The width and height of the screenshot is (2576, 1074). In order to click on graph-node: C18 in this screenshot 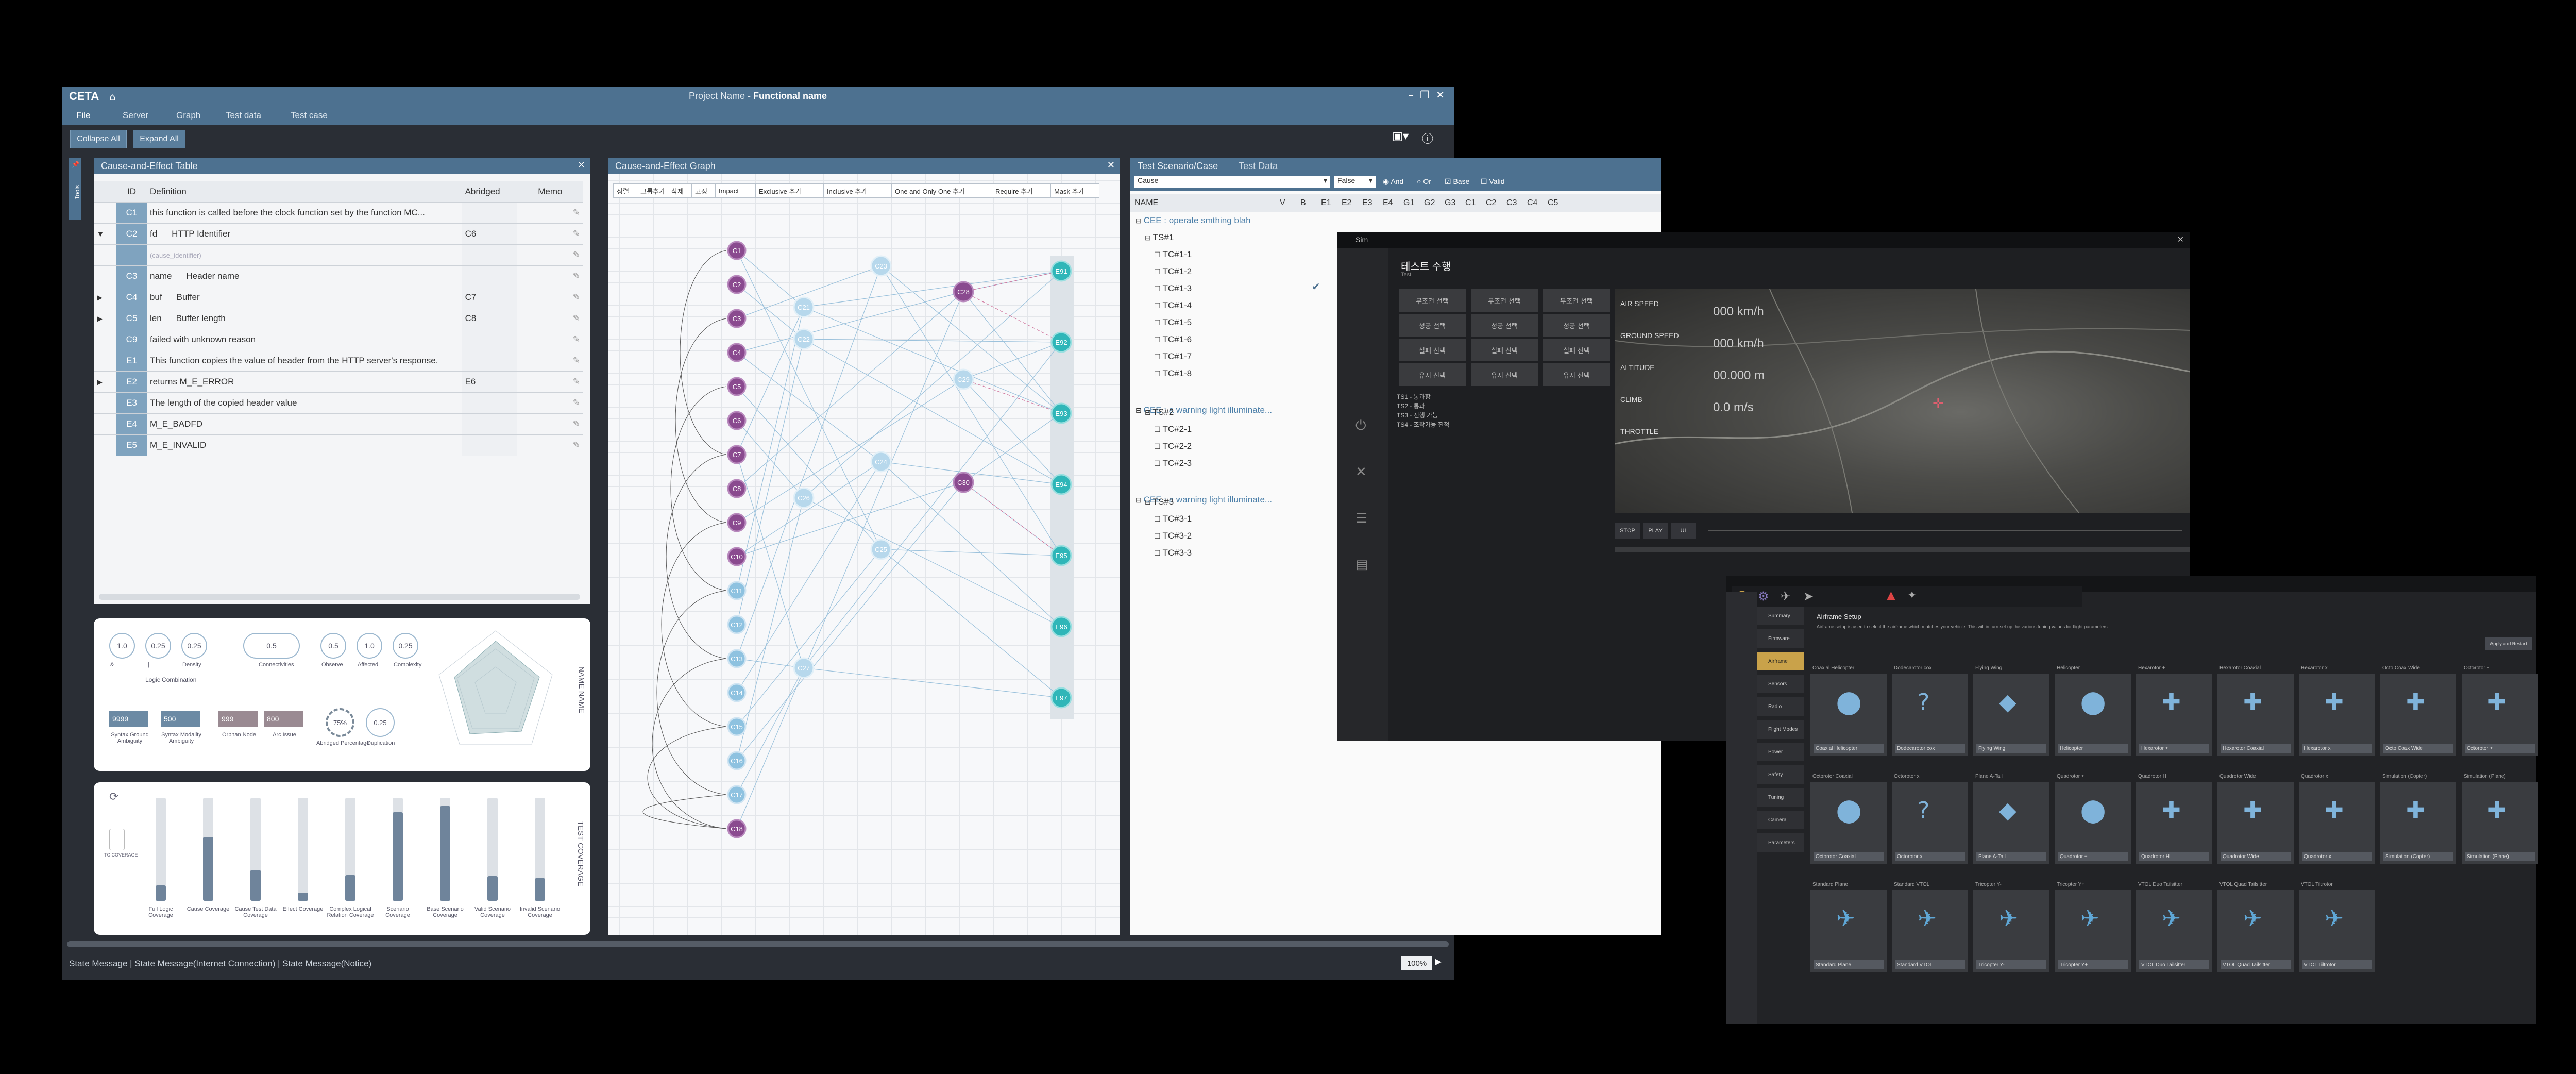, I will do `click(737, 828)`.